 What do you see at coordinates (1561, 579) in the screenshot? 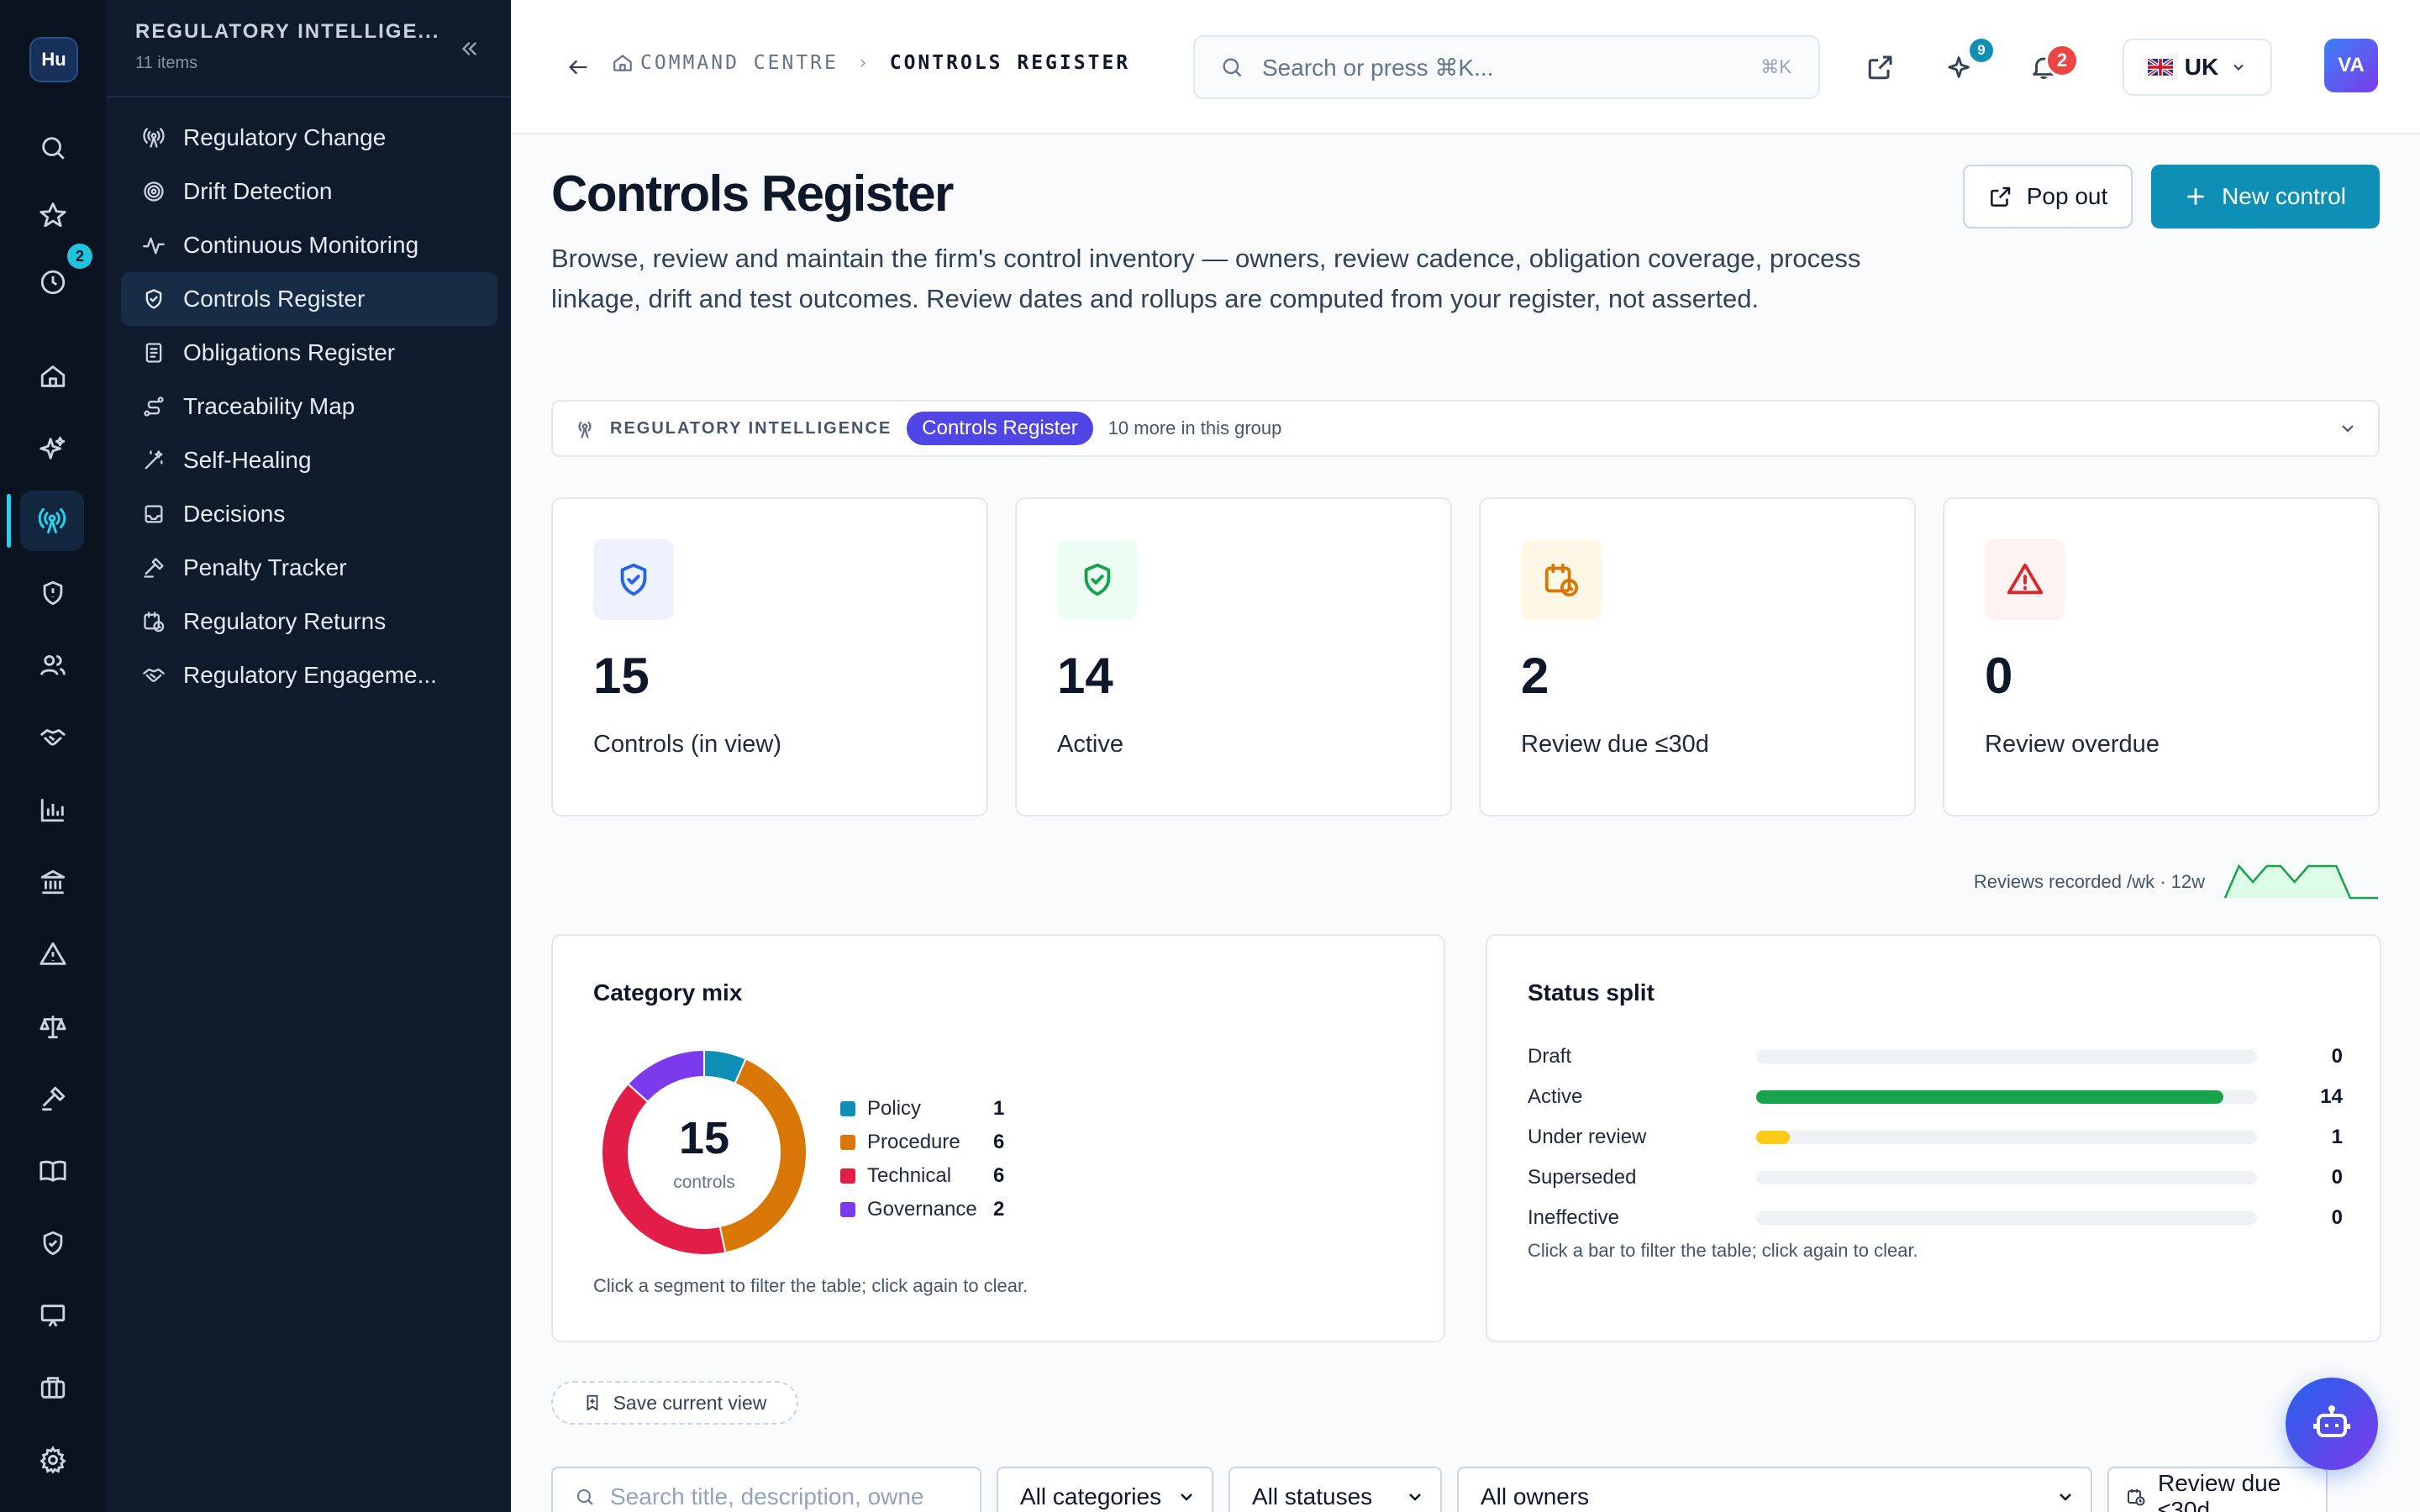
I see `calendar-clock-icon` at bounding box center [1561, 579].